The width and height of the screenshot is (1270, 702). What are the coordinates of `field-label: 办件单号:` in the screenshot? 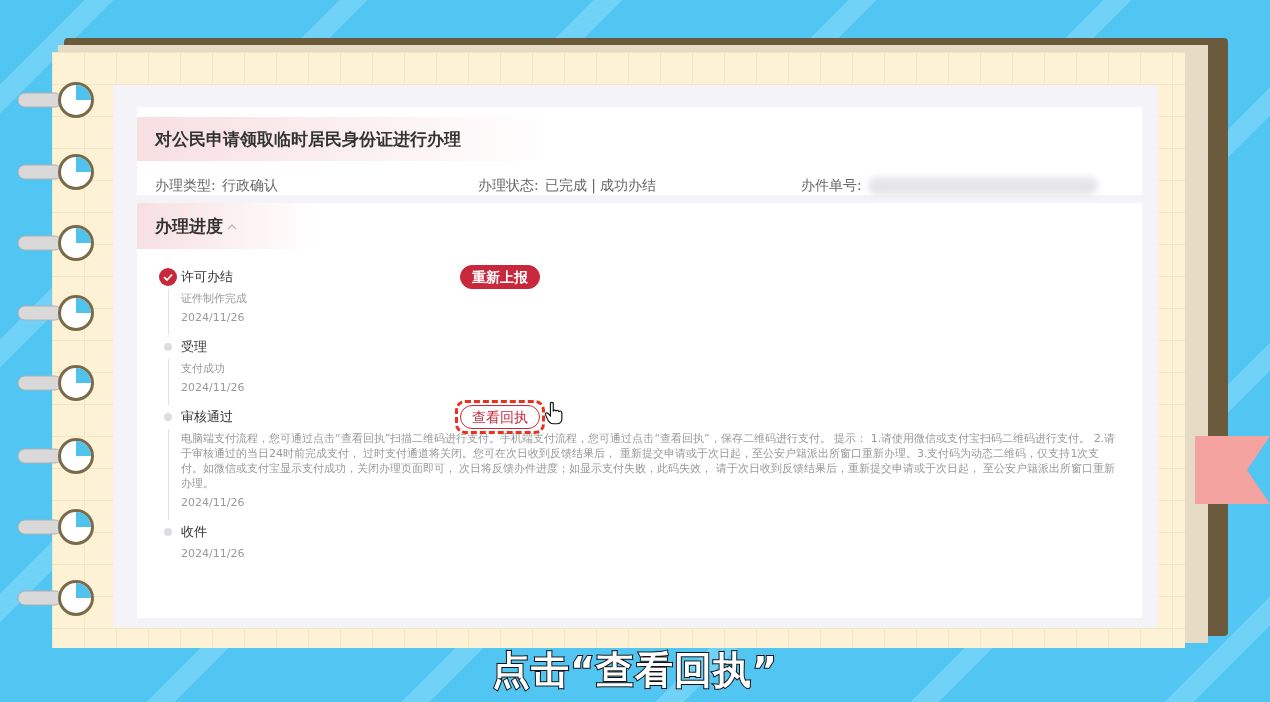 It's located at (831, 186).